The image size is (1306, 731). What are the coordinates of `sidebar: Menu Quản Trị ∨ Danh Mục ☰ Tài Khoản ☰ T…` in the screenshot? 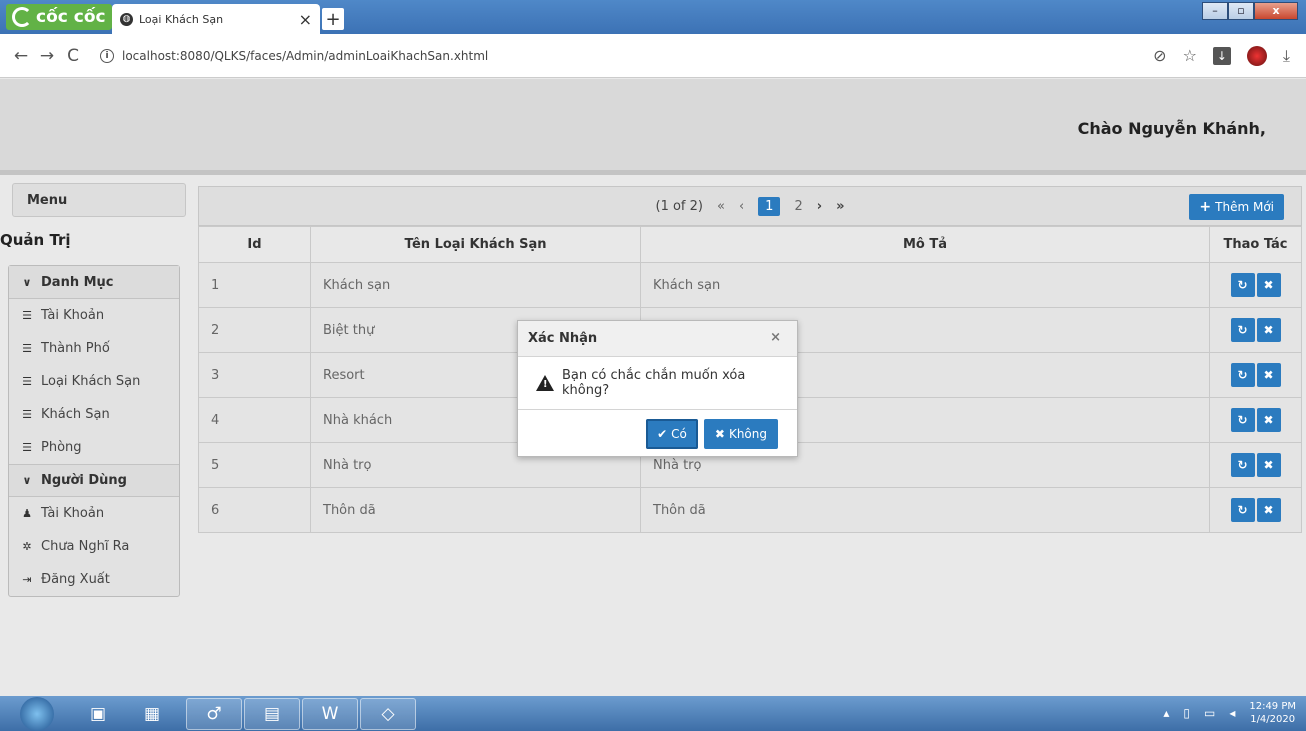 It's located at (93, 390).